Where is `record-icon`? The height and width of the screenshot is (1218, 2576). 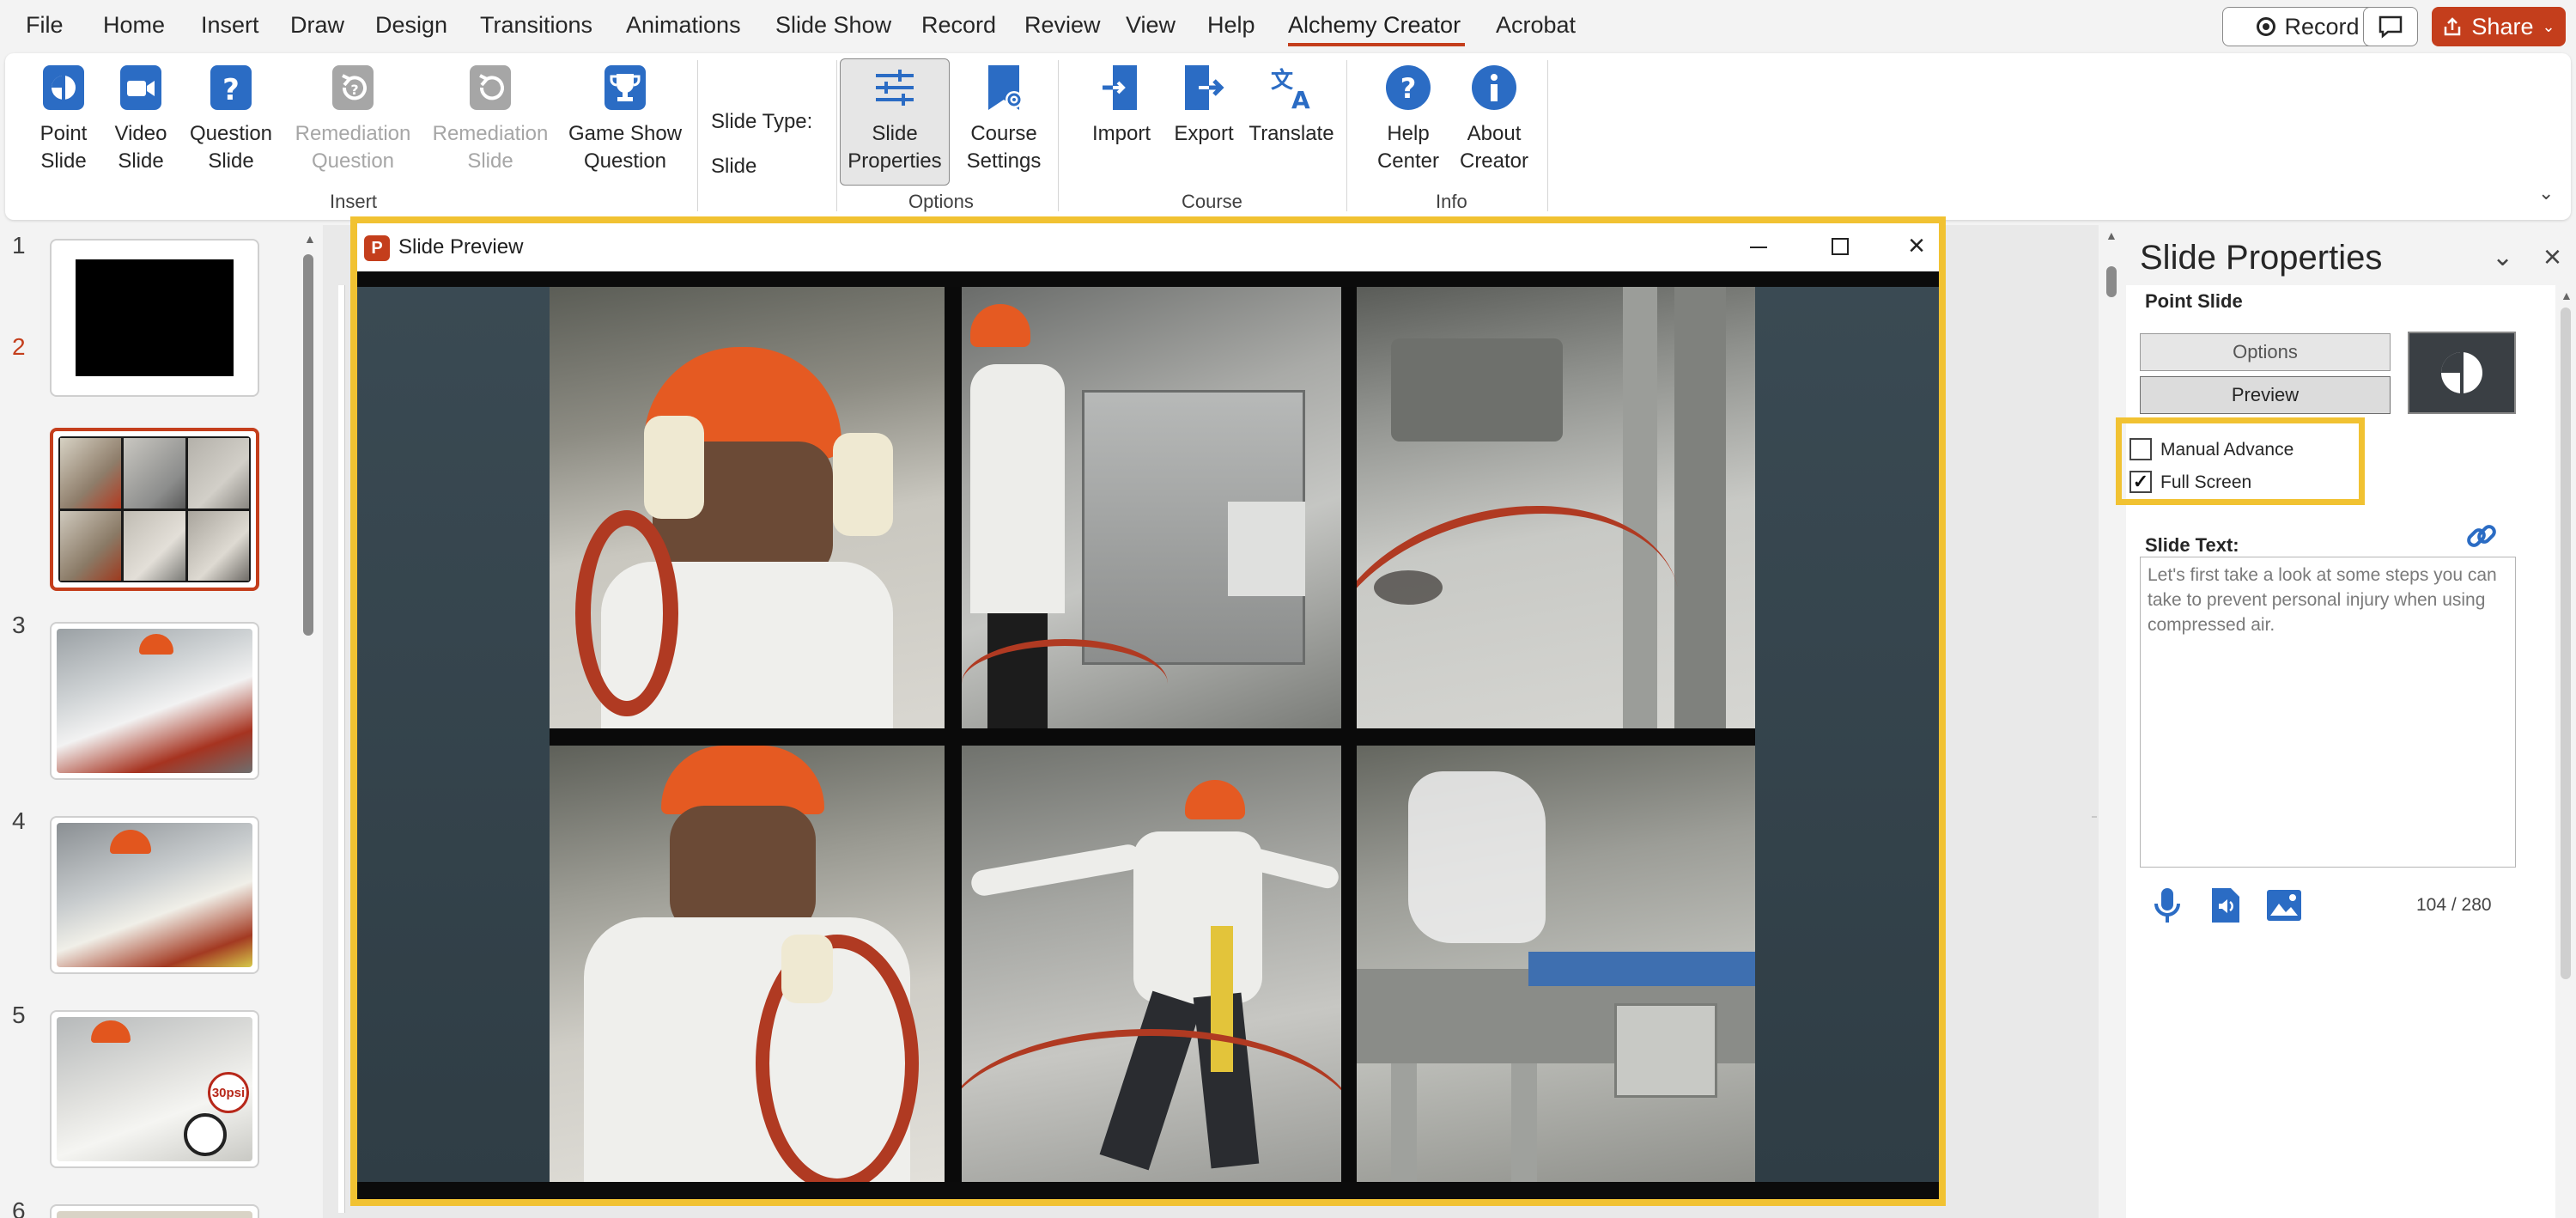 record-icon is located at coordinates (2266, 26).